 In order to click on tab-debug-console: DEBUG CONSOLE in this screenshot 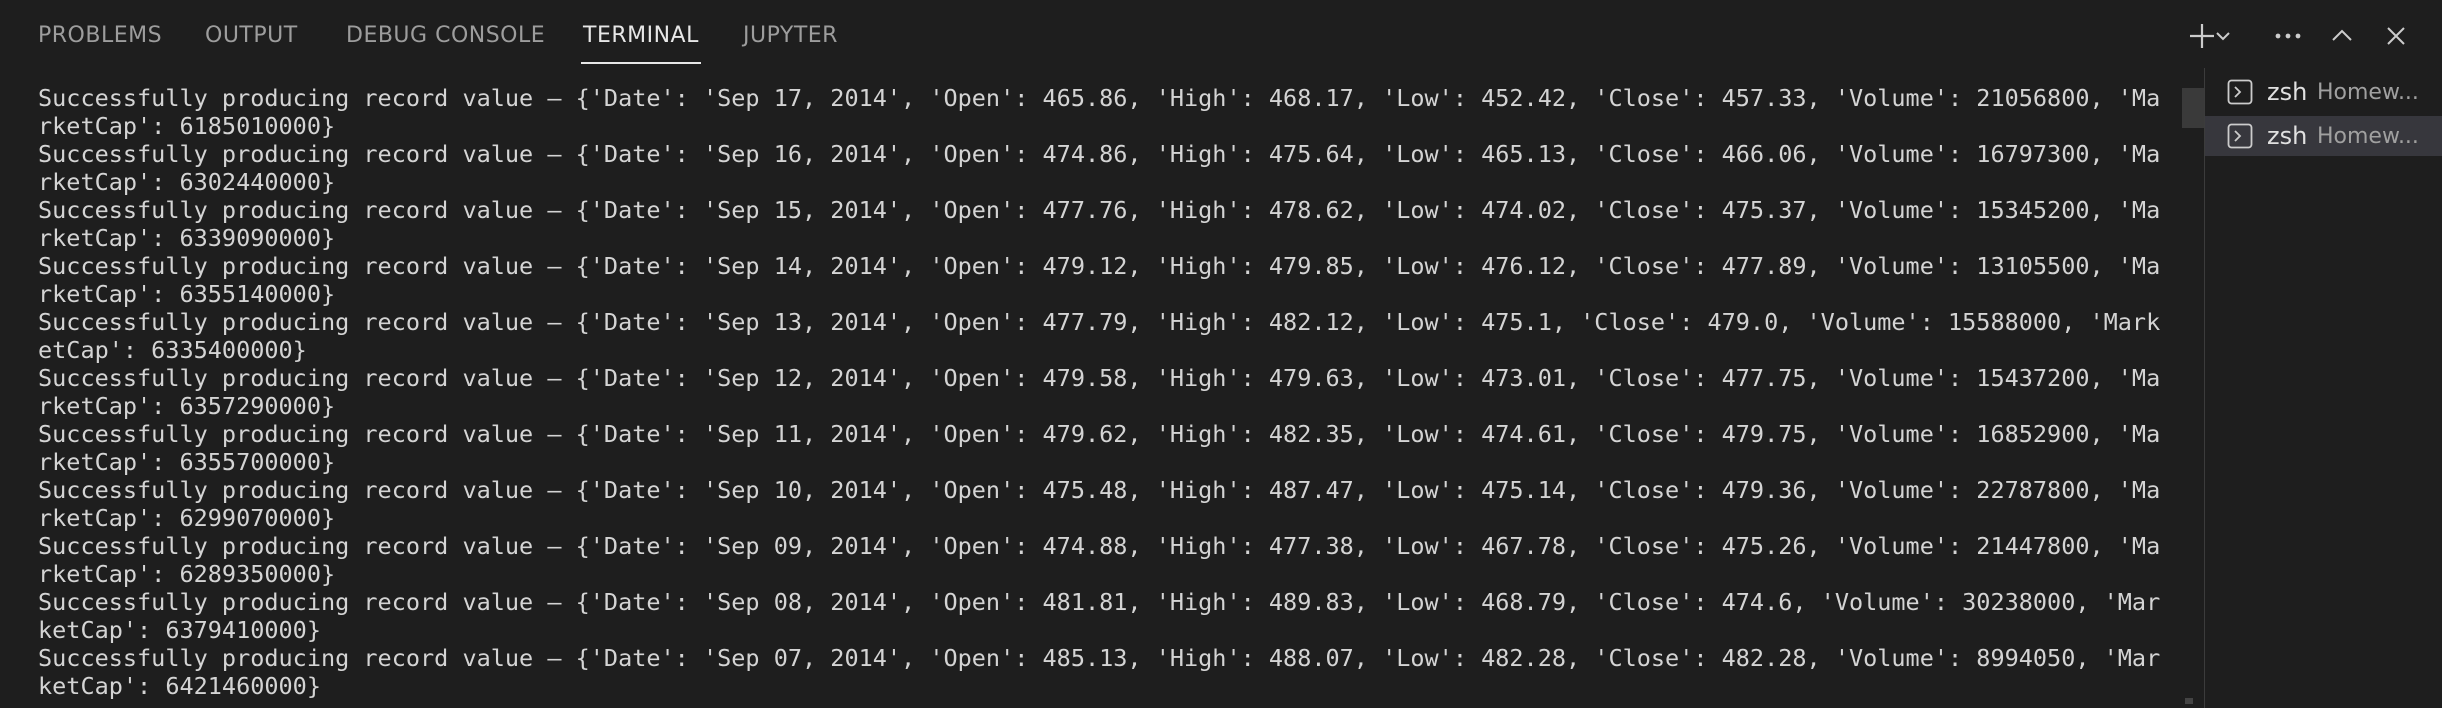, I will do `click(445, 34)`.